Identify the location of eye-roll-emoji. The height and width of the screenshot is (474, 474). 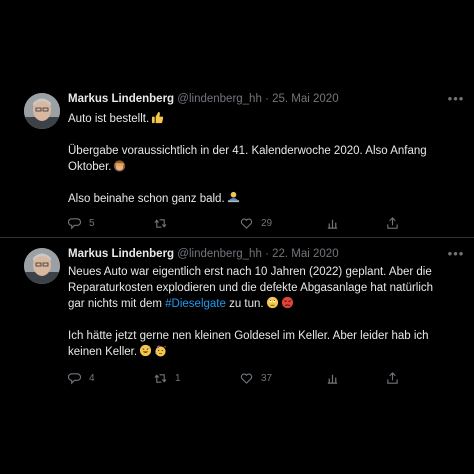
(272, 302).